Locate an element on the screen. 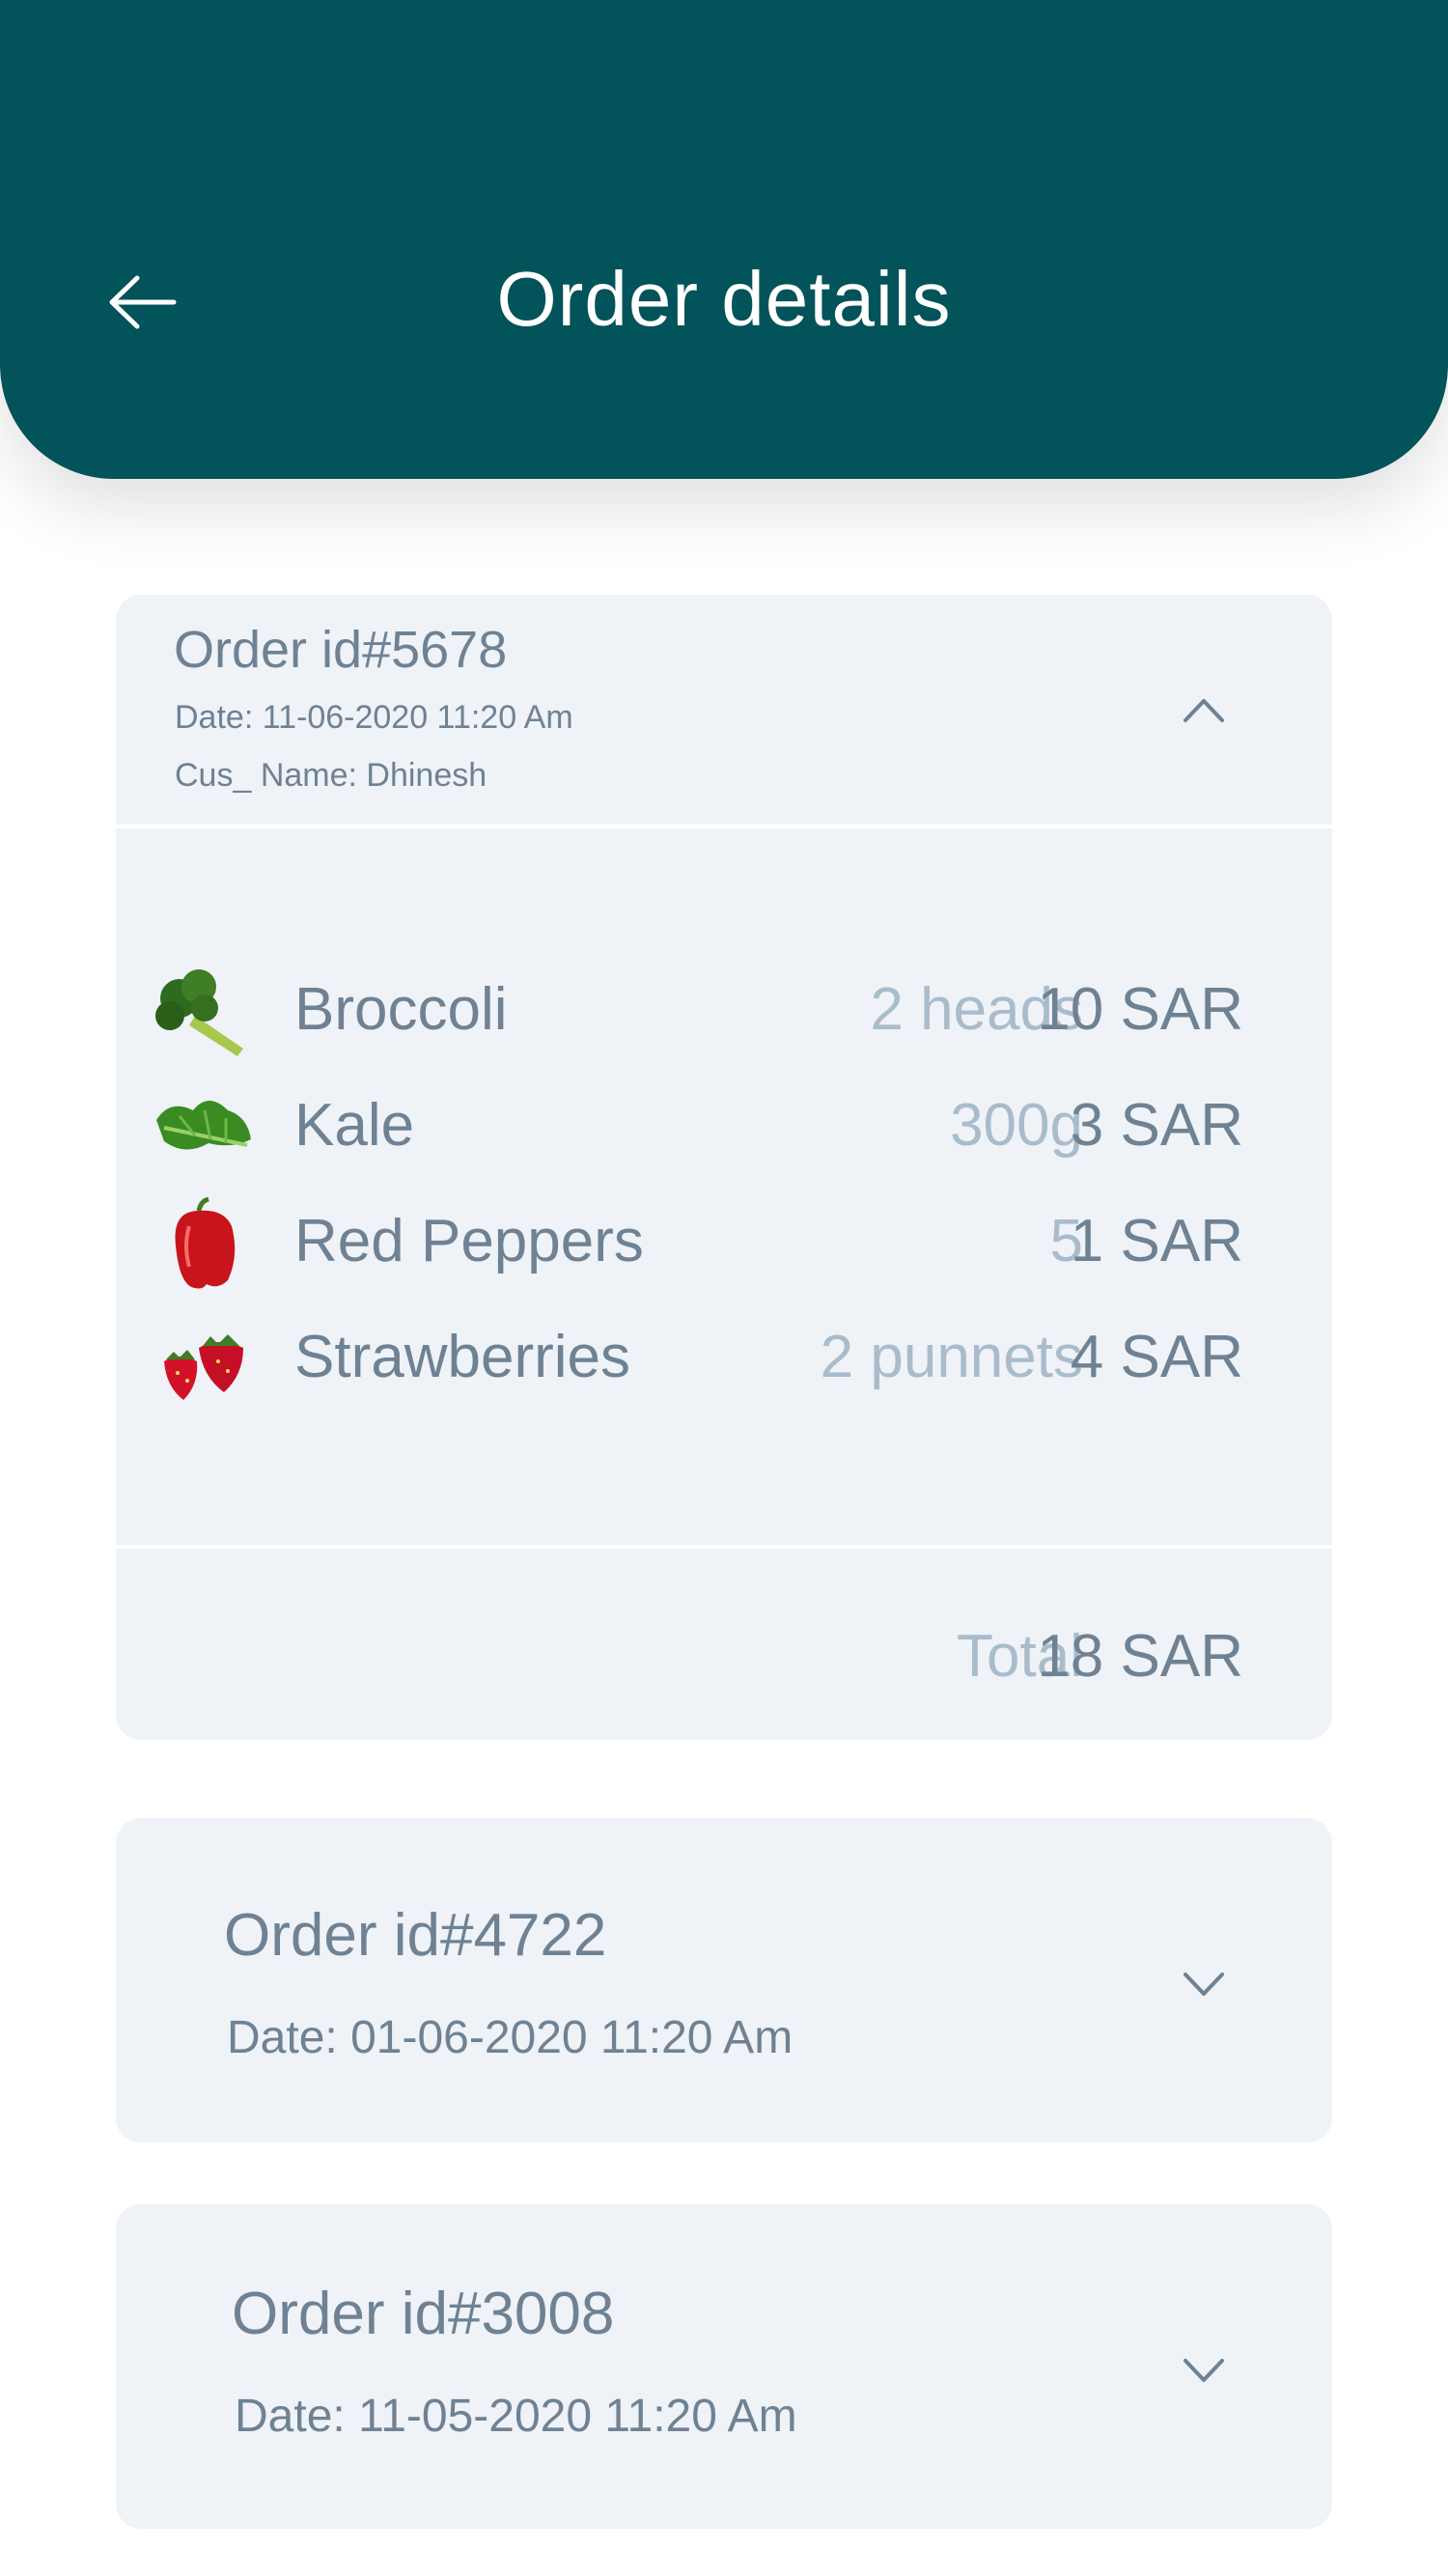 The height and width of the screenshot is (2576, 1448). order-id: Order id#3008 is located at coordinates (424, 2314).